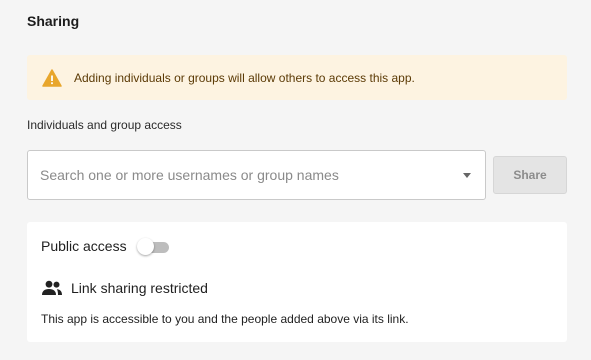 This screenshot has width=591, height=360. I want to click on public-access-label: Public access, so click(84, 246).